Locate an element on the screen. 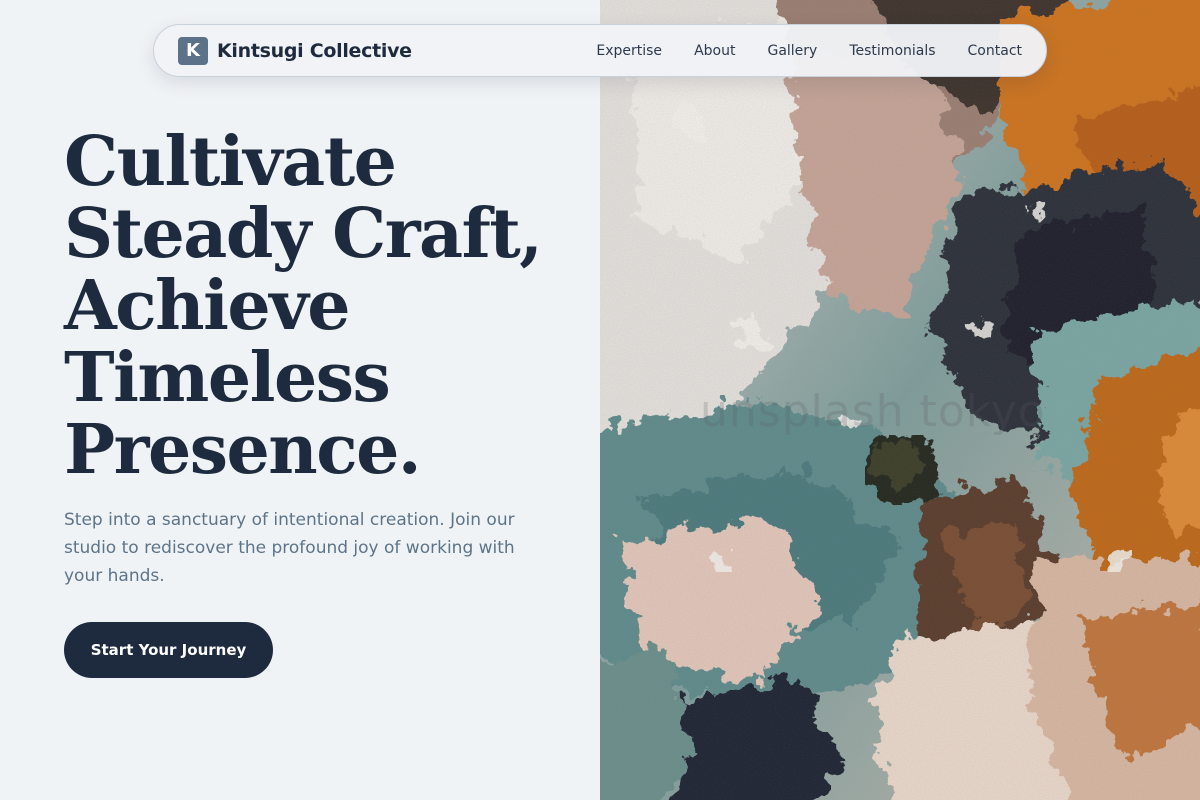  brand-mark-icon: K is located at coordinates (193, 50).